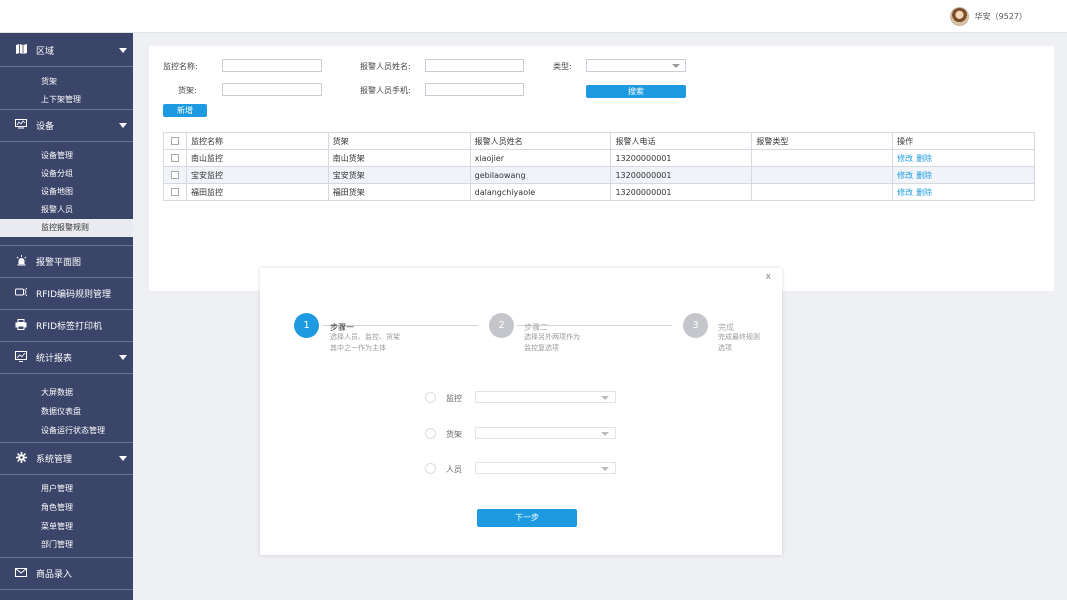 The width and height of the screenshot is (1067, 600). I want to click on sidebar-item-device-group: 设备分组, so click(66, 174).